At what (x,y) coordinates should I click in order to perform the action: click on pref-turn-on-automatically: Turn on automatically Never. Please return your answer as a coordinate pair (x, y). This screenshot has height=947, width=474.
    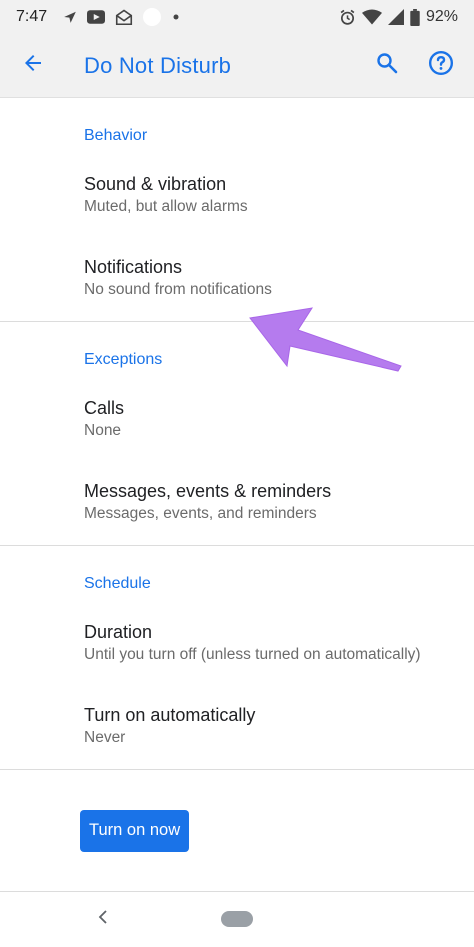
    Looking at the image, I should click on (237, 736).